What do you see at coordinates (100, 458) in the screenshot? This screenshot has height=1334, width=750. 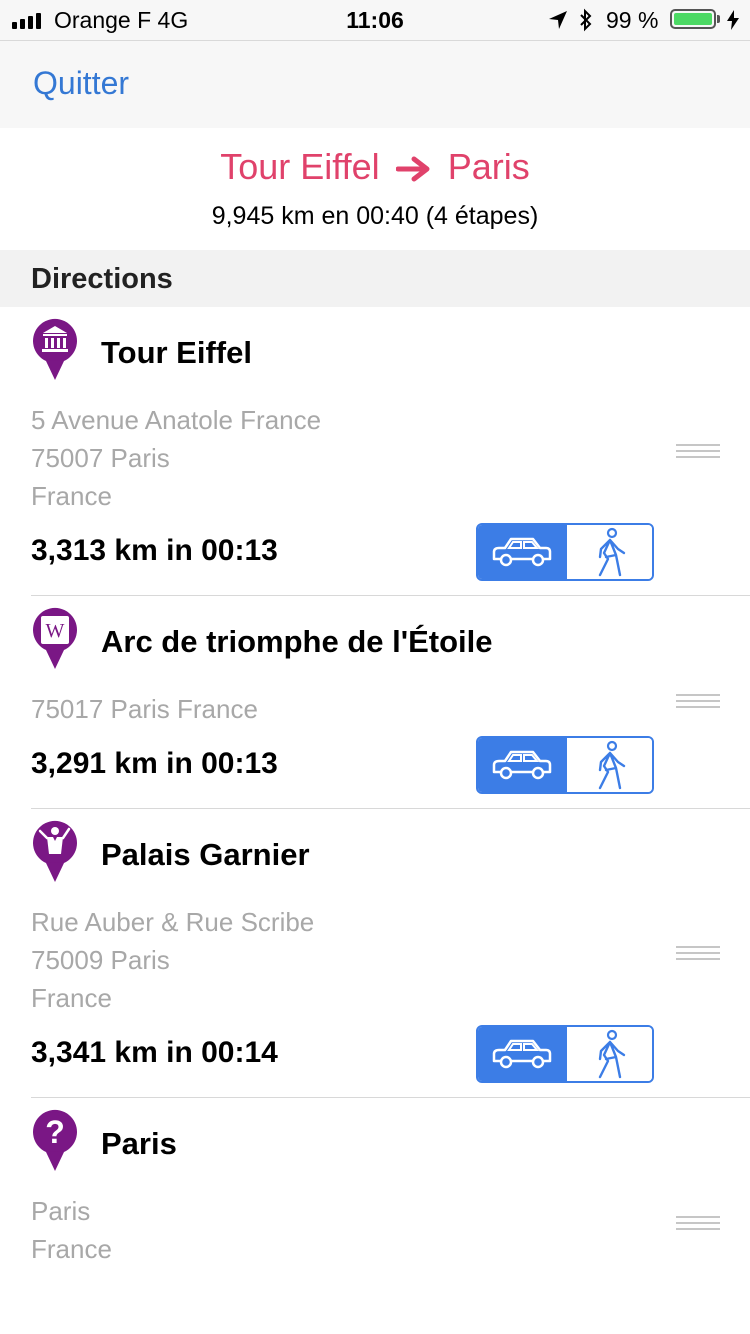 I see `address-line: 75007 Paris` at bounding box center [100, 458].